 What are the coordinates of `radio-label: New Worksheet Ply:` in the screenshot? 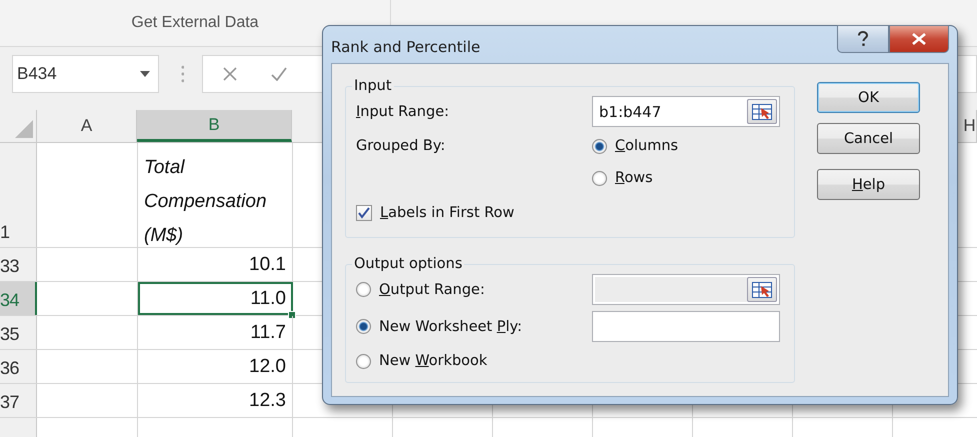 It's located at (450, 326).